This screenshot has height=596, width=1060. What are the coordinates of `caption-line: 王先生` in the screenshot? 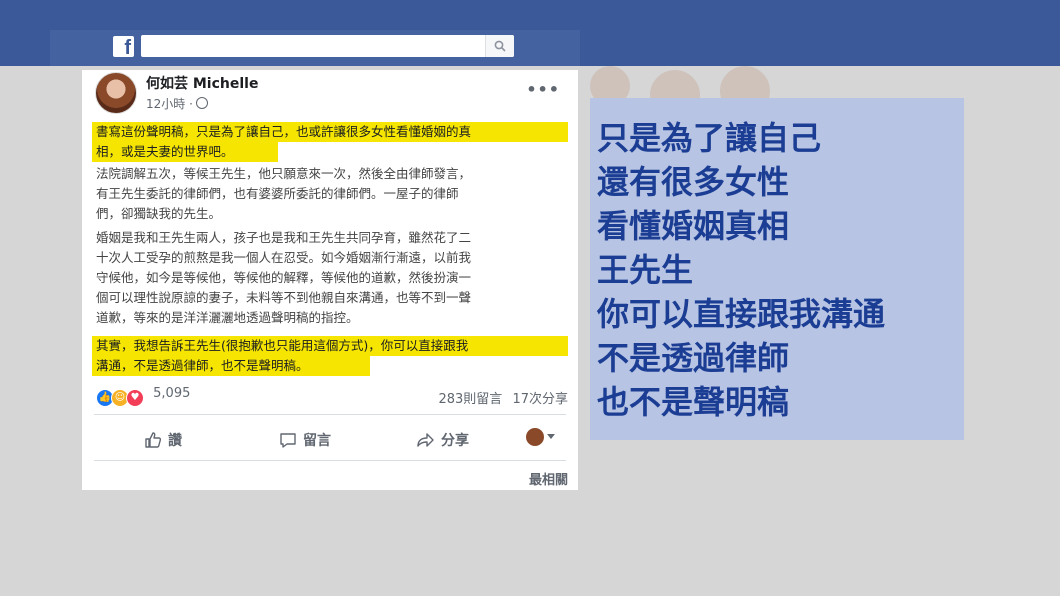 It's located at (645, 270).